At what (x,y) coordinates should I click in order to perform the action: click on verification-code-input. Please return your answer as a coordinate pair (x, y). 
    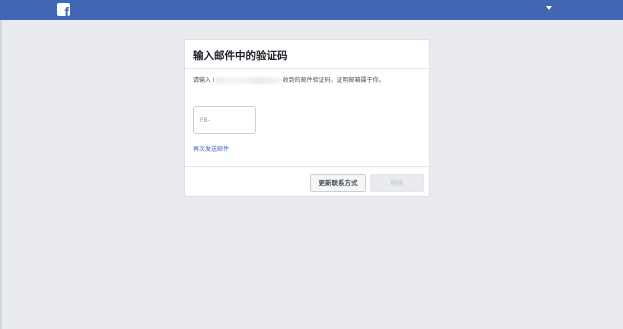
    Looking at the image, I should click on (224, 120).